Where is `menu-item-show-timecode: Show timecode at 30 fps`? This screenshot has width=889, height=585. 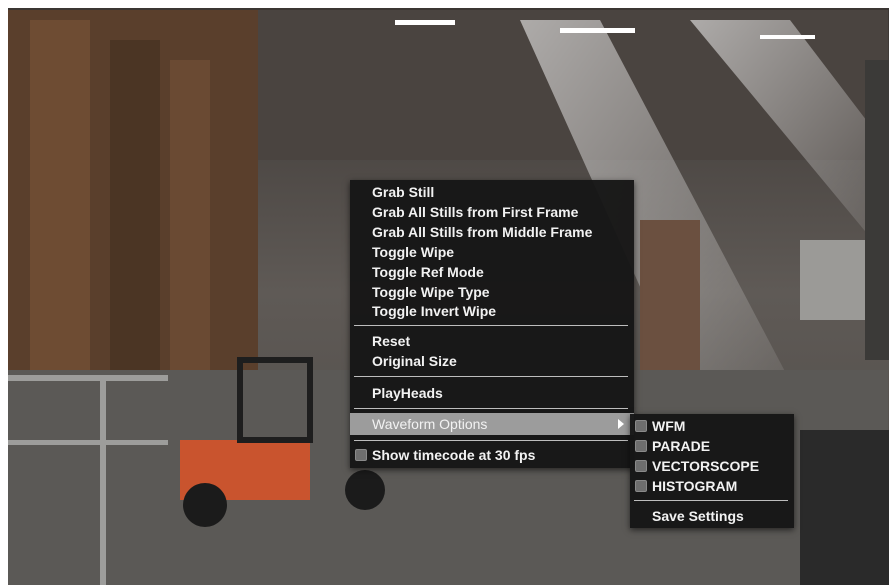
menu-item-show-timecode: Show timecode at 30 fps is located at coordinates (453, 455).